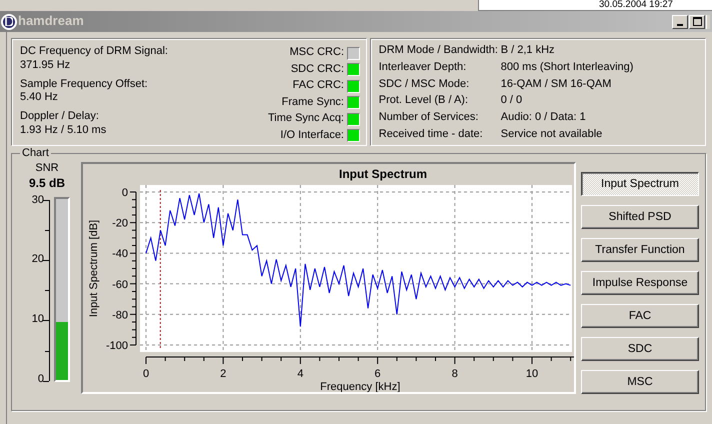 This screenshot has width=712, height=424. Describe the element at coordinates (640, 184) in the screenshot. I see `chart-button: Input Spectrum` at that location.